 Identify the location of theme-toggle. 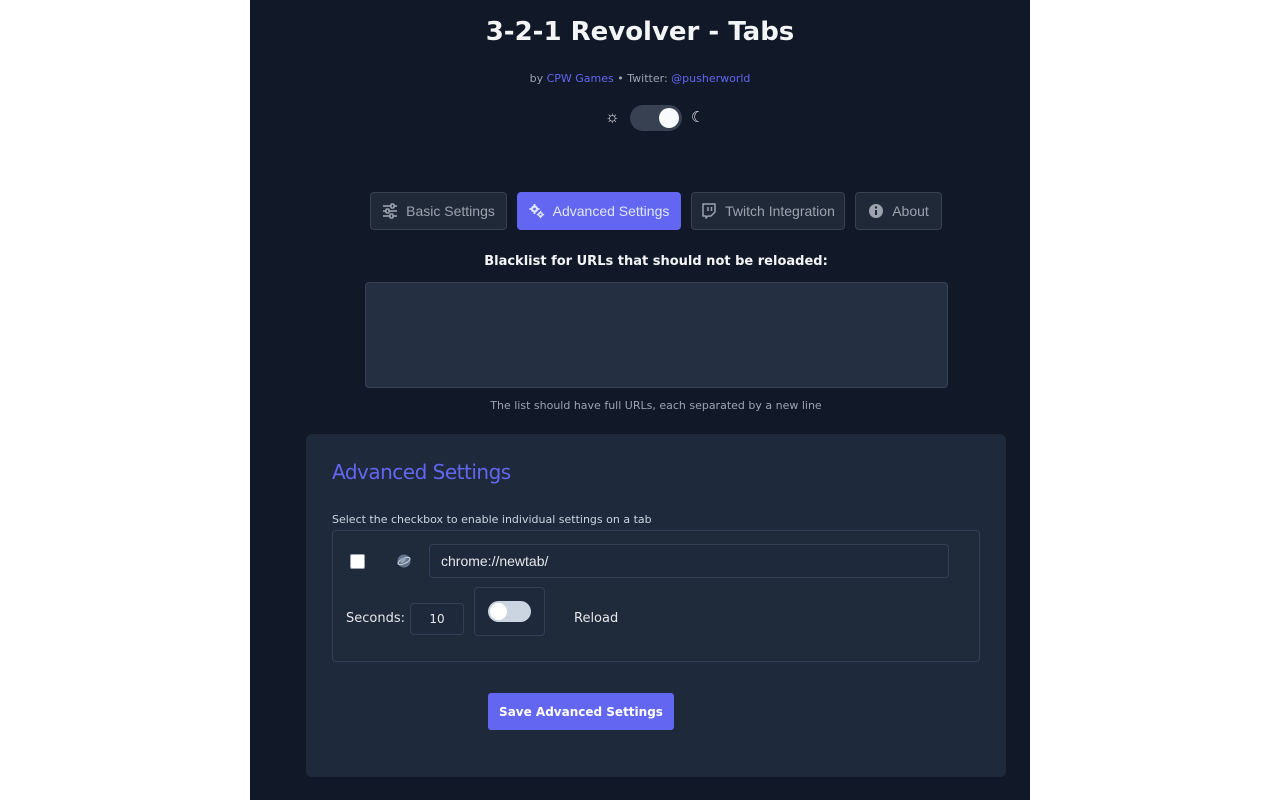
(656, 118).